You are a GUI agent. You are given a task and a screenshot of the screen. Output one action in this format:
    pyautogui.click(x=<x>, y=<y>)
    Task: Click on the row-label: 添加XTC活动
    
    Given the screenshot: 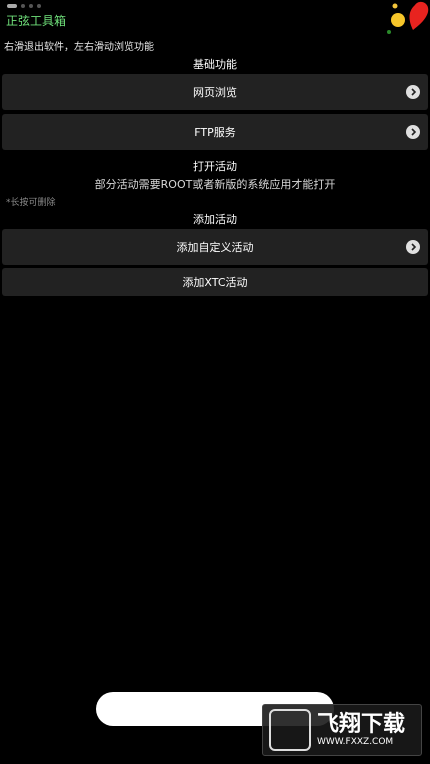 What is the action you would take?
    pyautogui.click(x=215, y=282)
    